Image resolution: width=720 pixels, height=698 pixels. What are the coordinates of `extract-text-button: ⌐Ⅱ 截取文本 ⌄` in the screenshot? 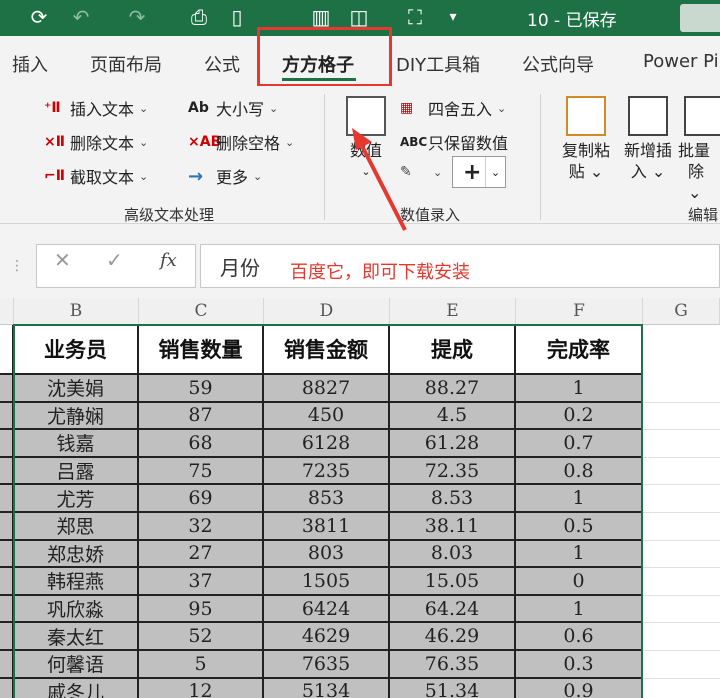 It's located at (96, 176).